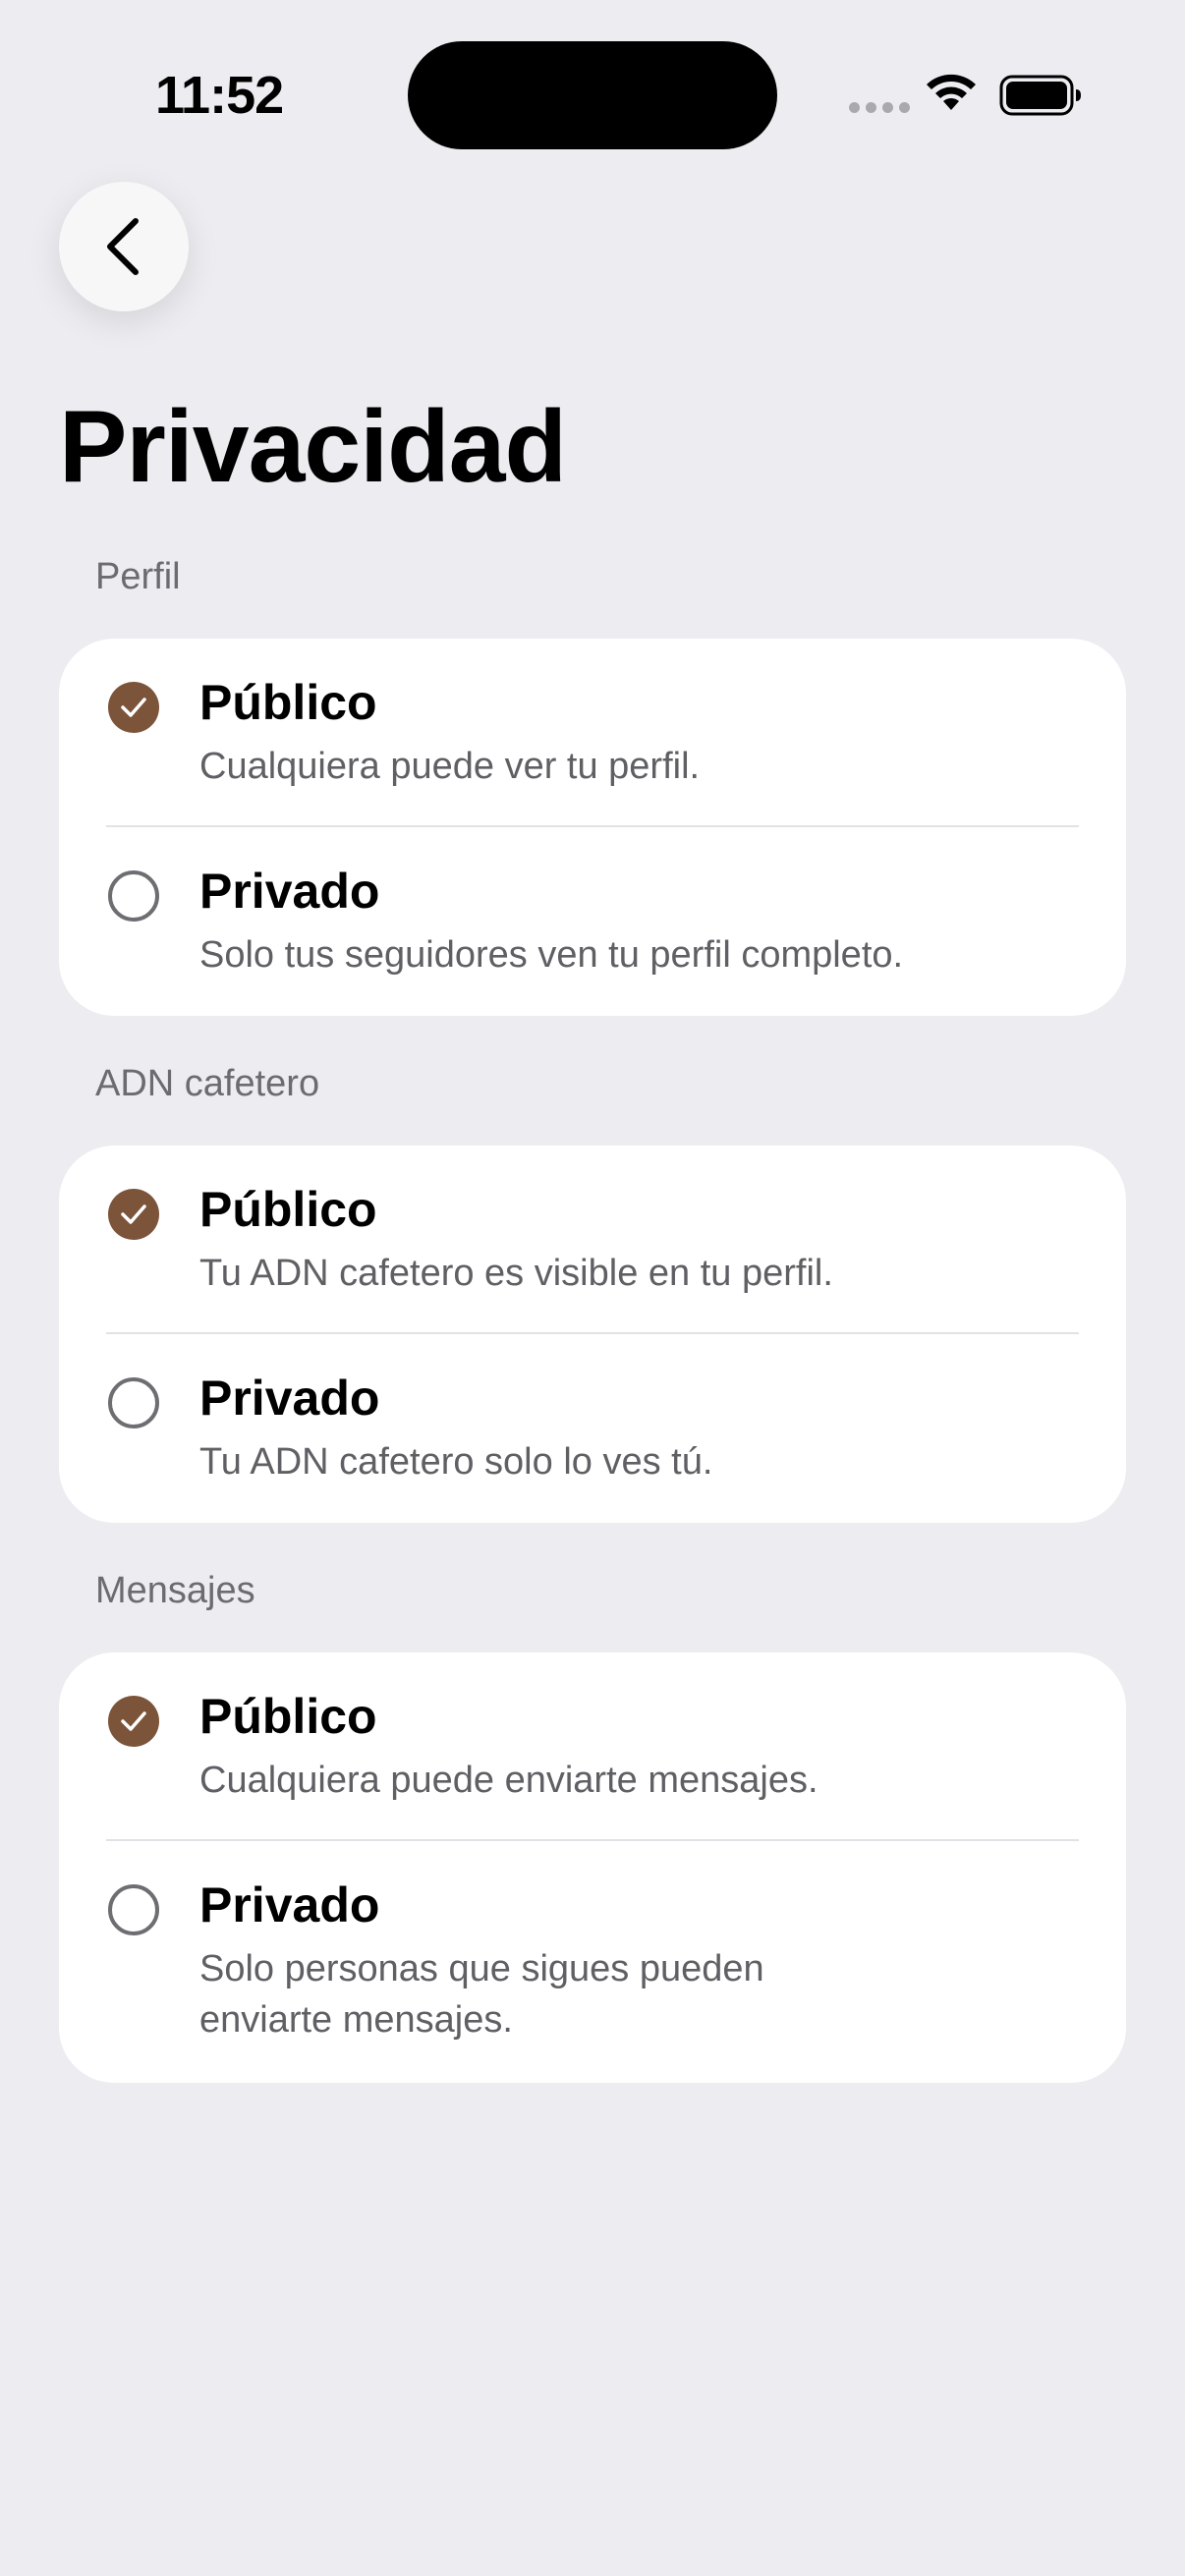  I want to click on section-header-mensajes: Mensajes, so click(175, 1590).